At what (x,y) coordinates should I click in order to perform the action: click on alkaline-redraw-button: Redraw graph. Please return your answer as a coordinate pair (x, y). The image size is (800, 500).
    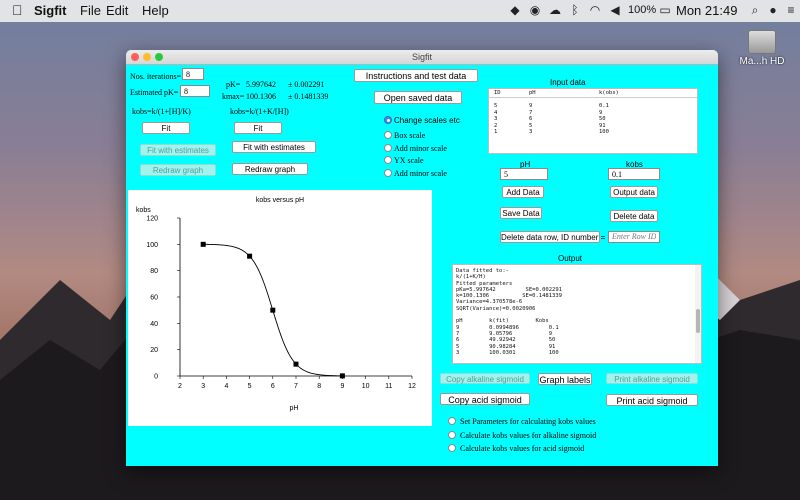
    Looking at the image, I should click on (178, 170).